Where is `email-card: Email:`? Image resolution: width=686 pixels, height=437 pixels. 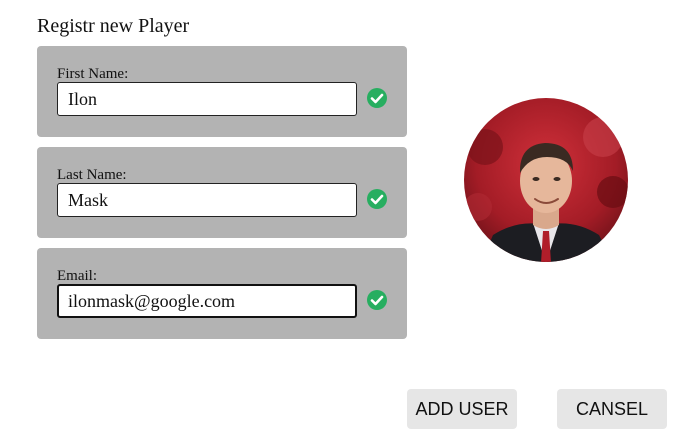 email-card: Email: is located at coordinates (222, 293).